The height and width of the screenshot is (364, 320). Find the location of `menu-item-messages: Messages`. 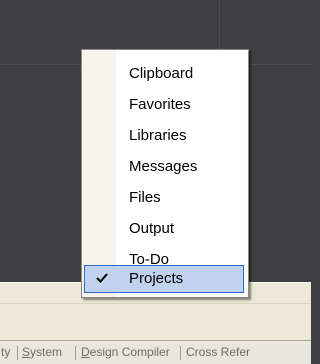

menu-item-messages: Messages is located at coordinates (165, 167).